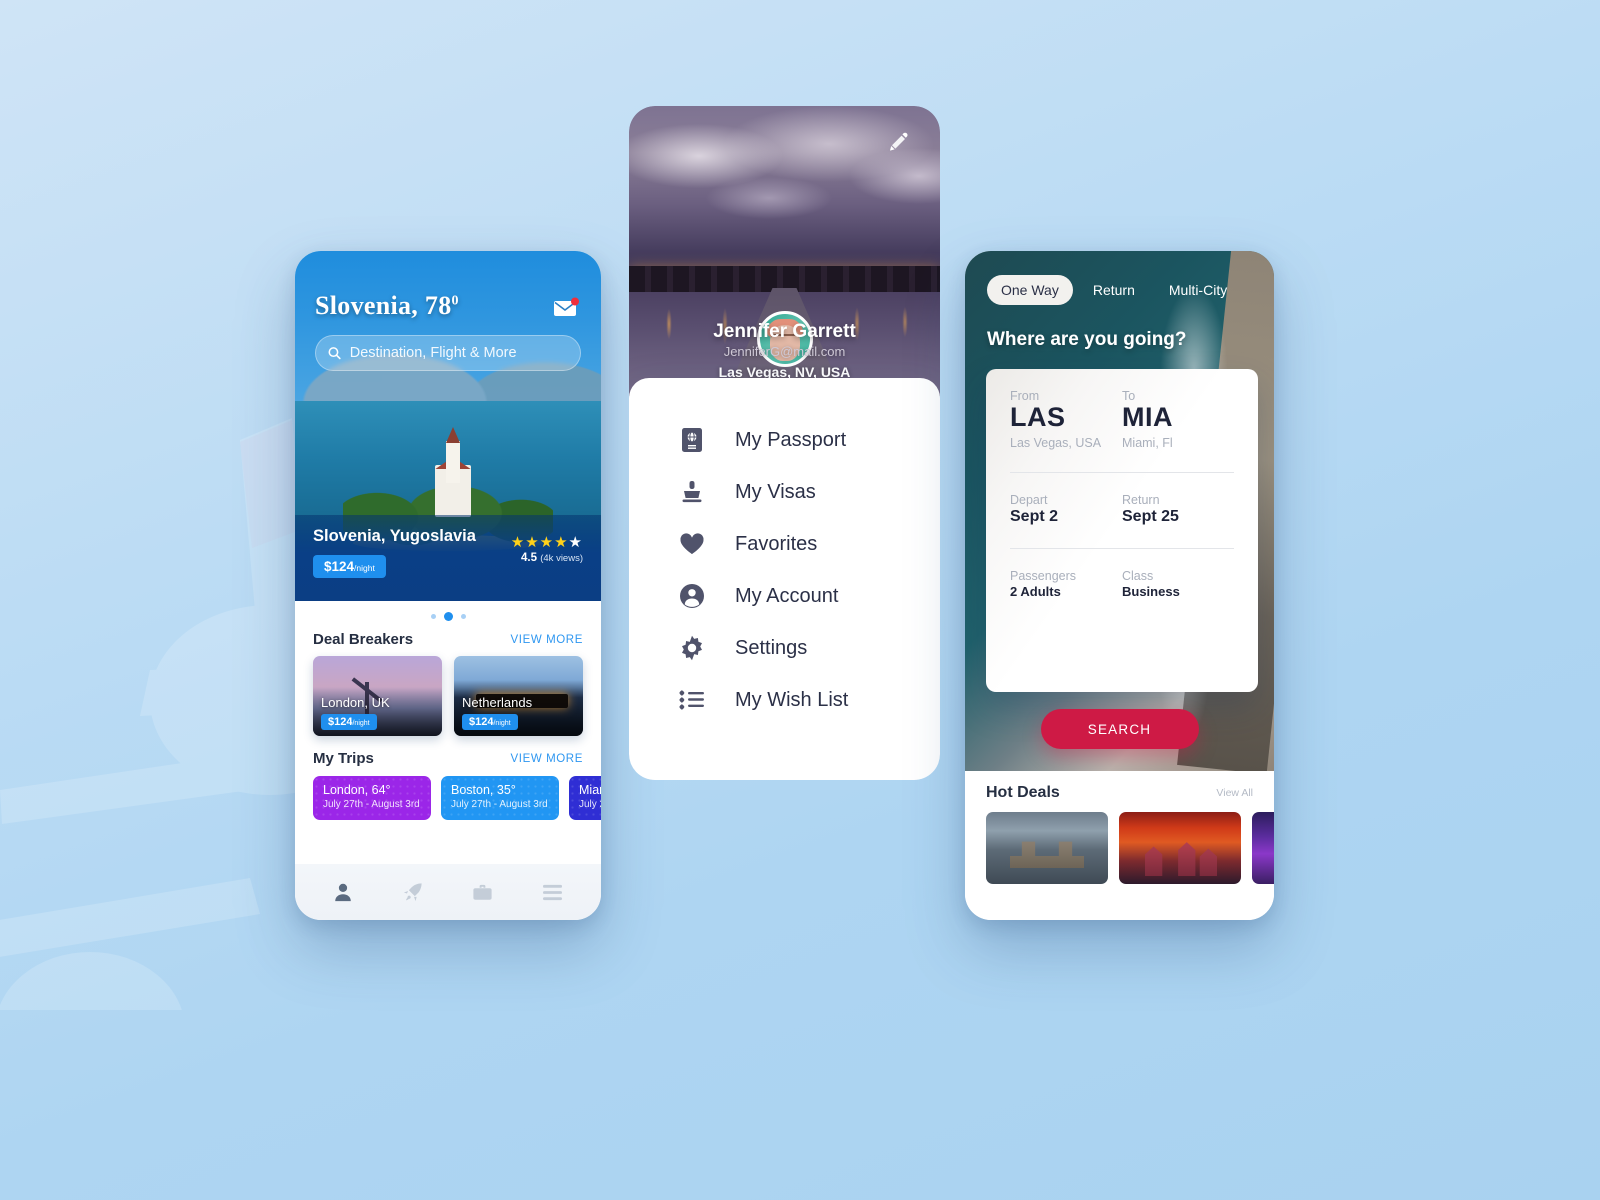 The width and height of the screenshot is (1600, 1200). I want to click on trip-card: Boston, 35° July 27th - August 3rd, so click(500, 798).